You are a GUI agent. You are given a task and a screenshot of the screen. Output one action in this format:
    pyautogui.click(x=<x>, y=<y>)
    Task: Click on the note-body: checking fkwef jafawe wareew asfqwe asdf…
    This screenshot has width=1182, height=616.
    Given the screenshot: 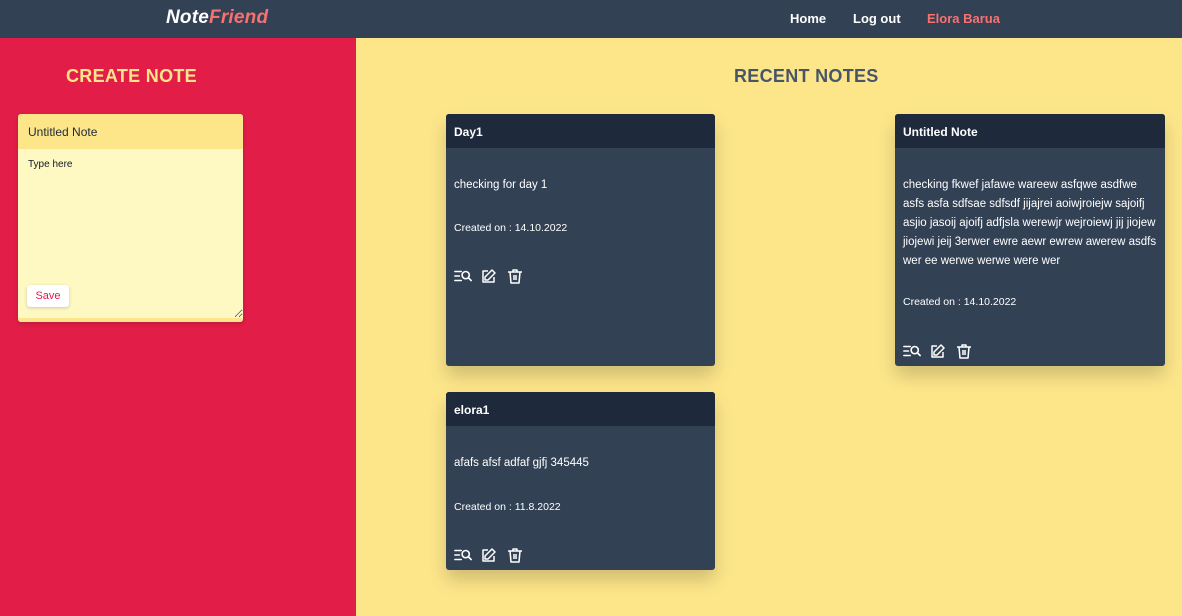 What is the action you would take?
    pyautogui.click(x=1030, y=223)
    